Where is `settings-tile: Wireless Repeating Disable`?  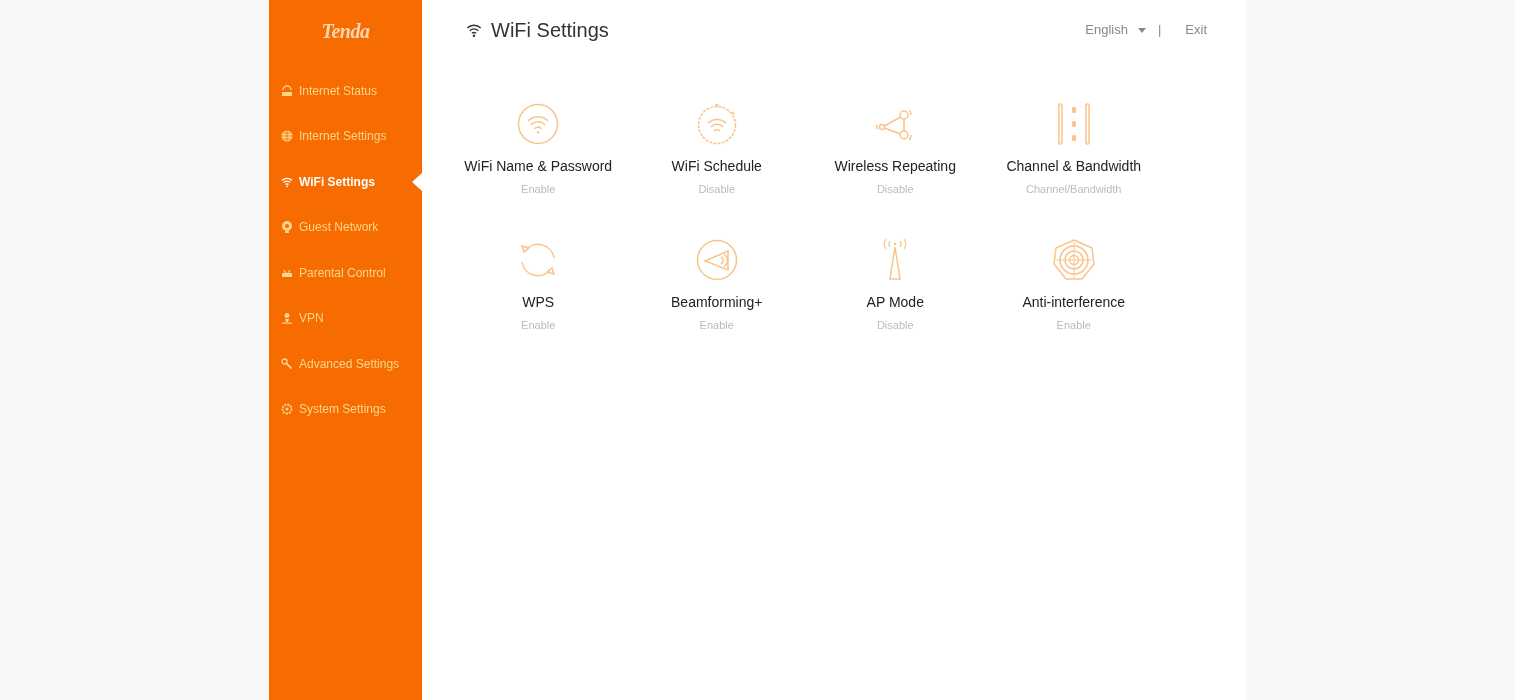 settings-tile: Wireless Repeating Disable is located at coordinates (895, 150).